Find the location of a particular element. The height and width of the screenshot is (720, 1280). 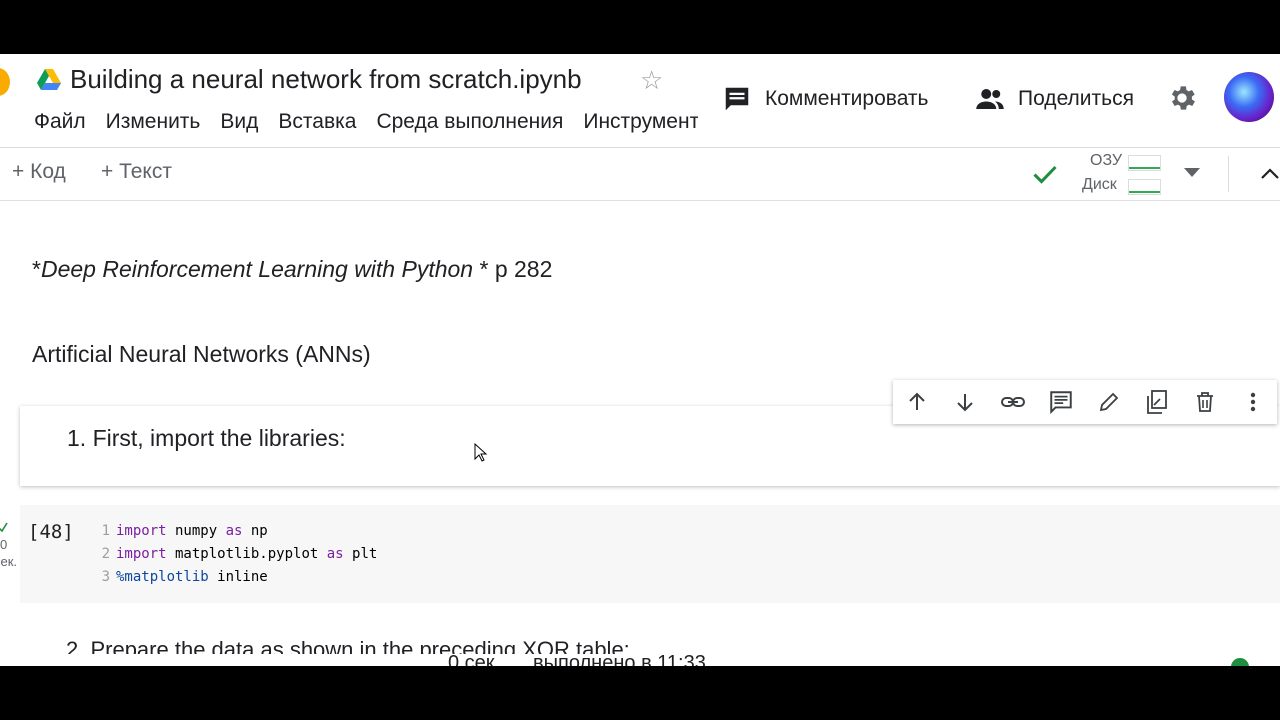

cell-toolbar is located at coordinates (1085, 402).